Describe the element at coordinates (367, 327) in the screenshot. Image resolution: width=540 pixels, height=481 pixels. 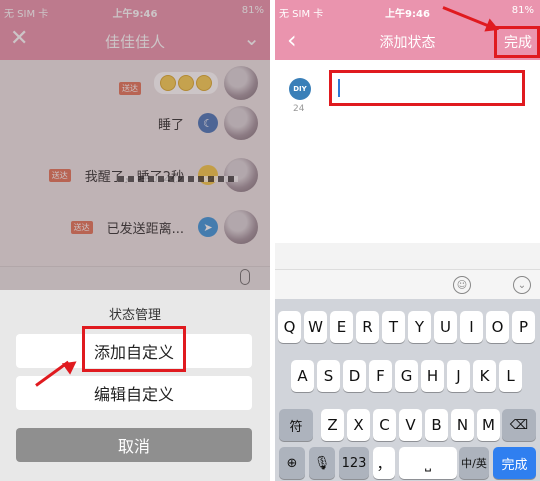
I see `key-r: R` at that location.